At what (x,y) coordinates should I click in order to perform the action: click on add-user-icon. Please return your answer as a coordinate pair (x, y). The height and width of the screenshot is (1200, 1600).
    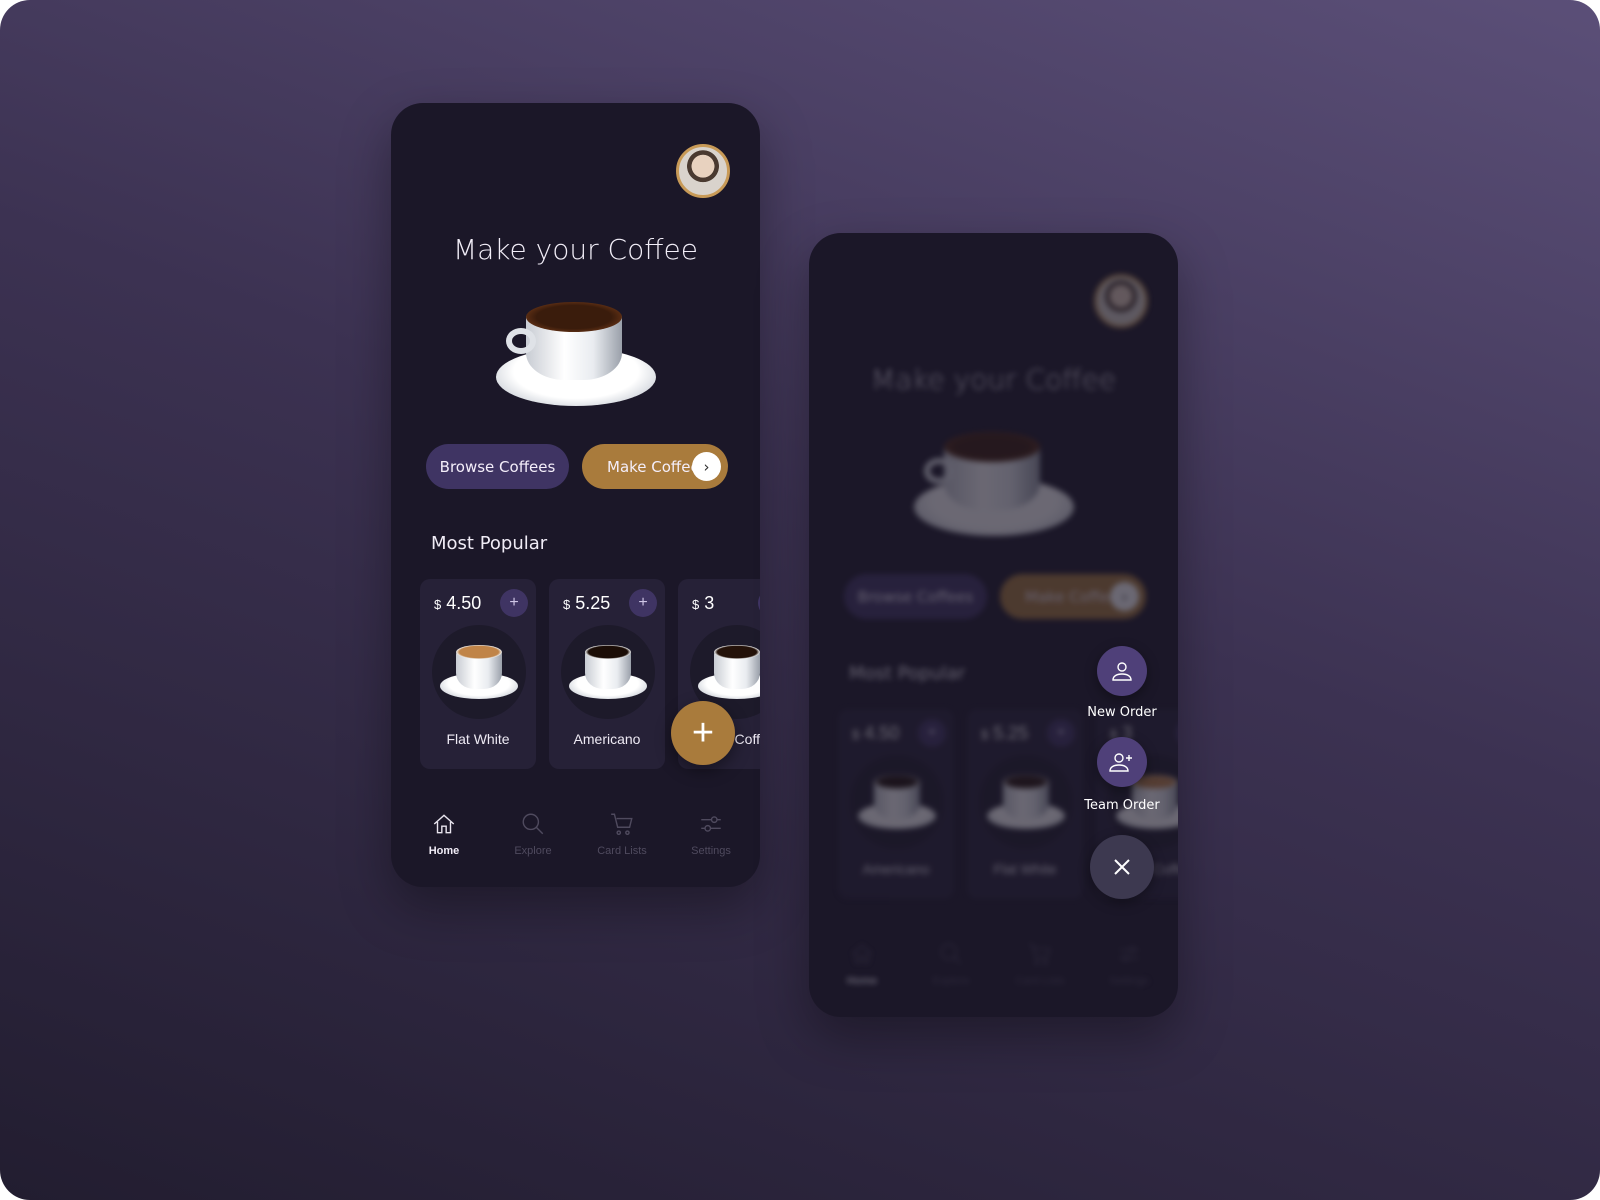
    Looking at the image, I should click on (1120, 762).